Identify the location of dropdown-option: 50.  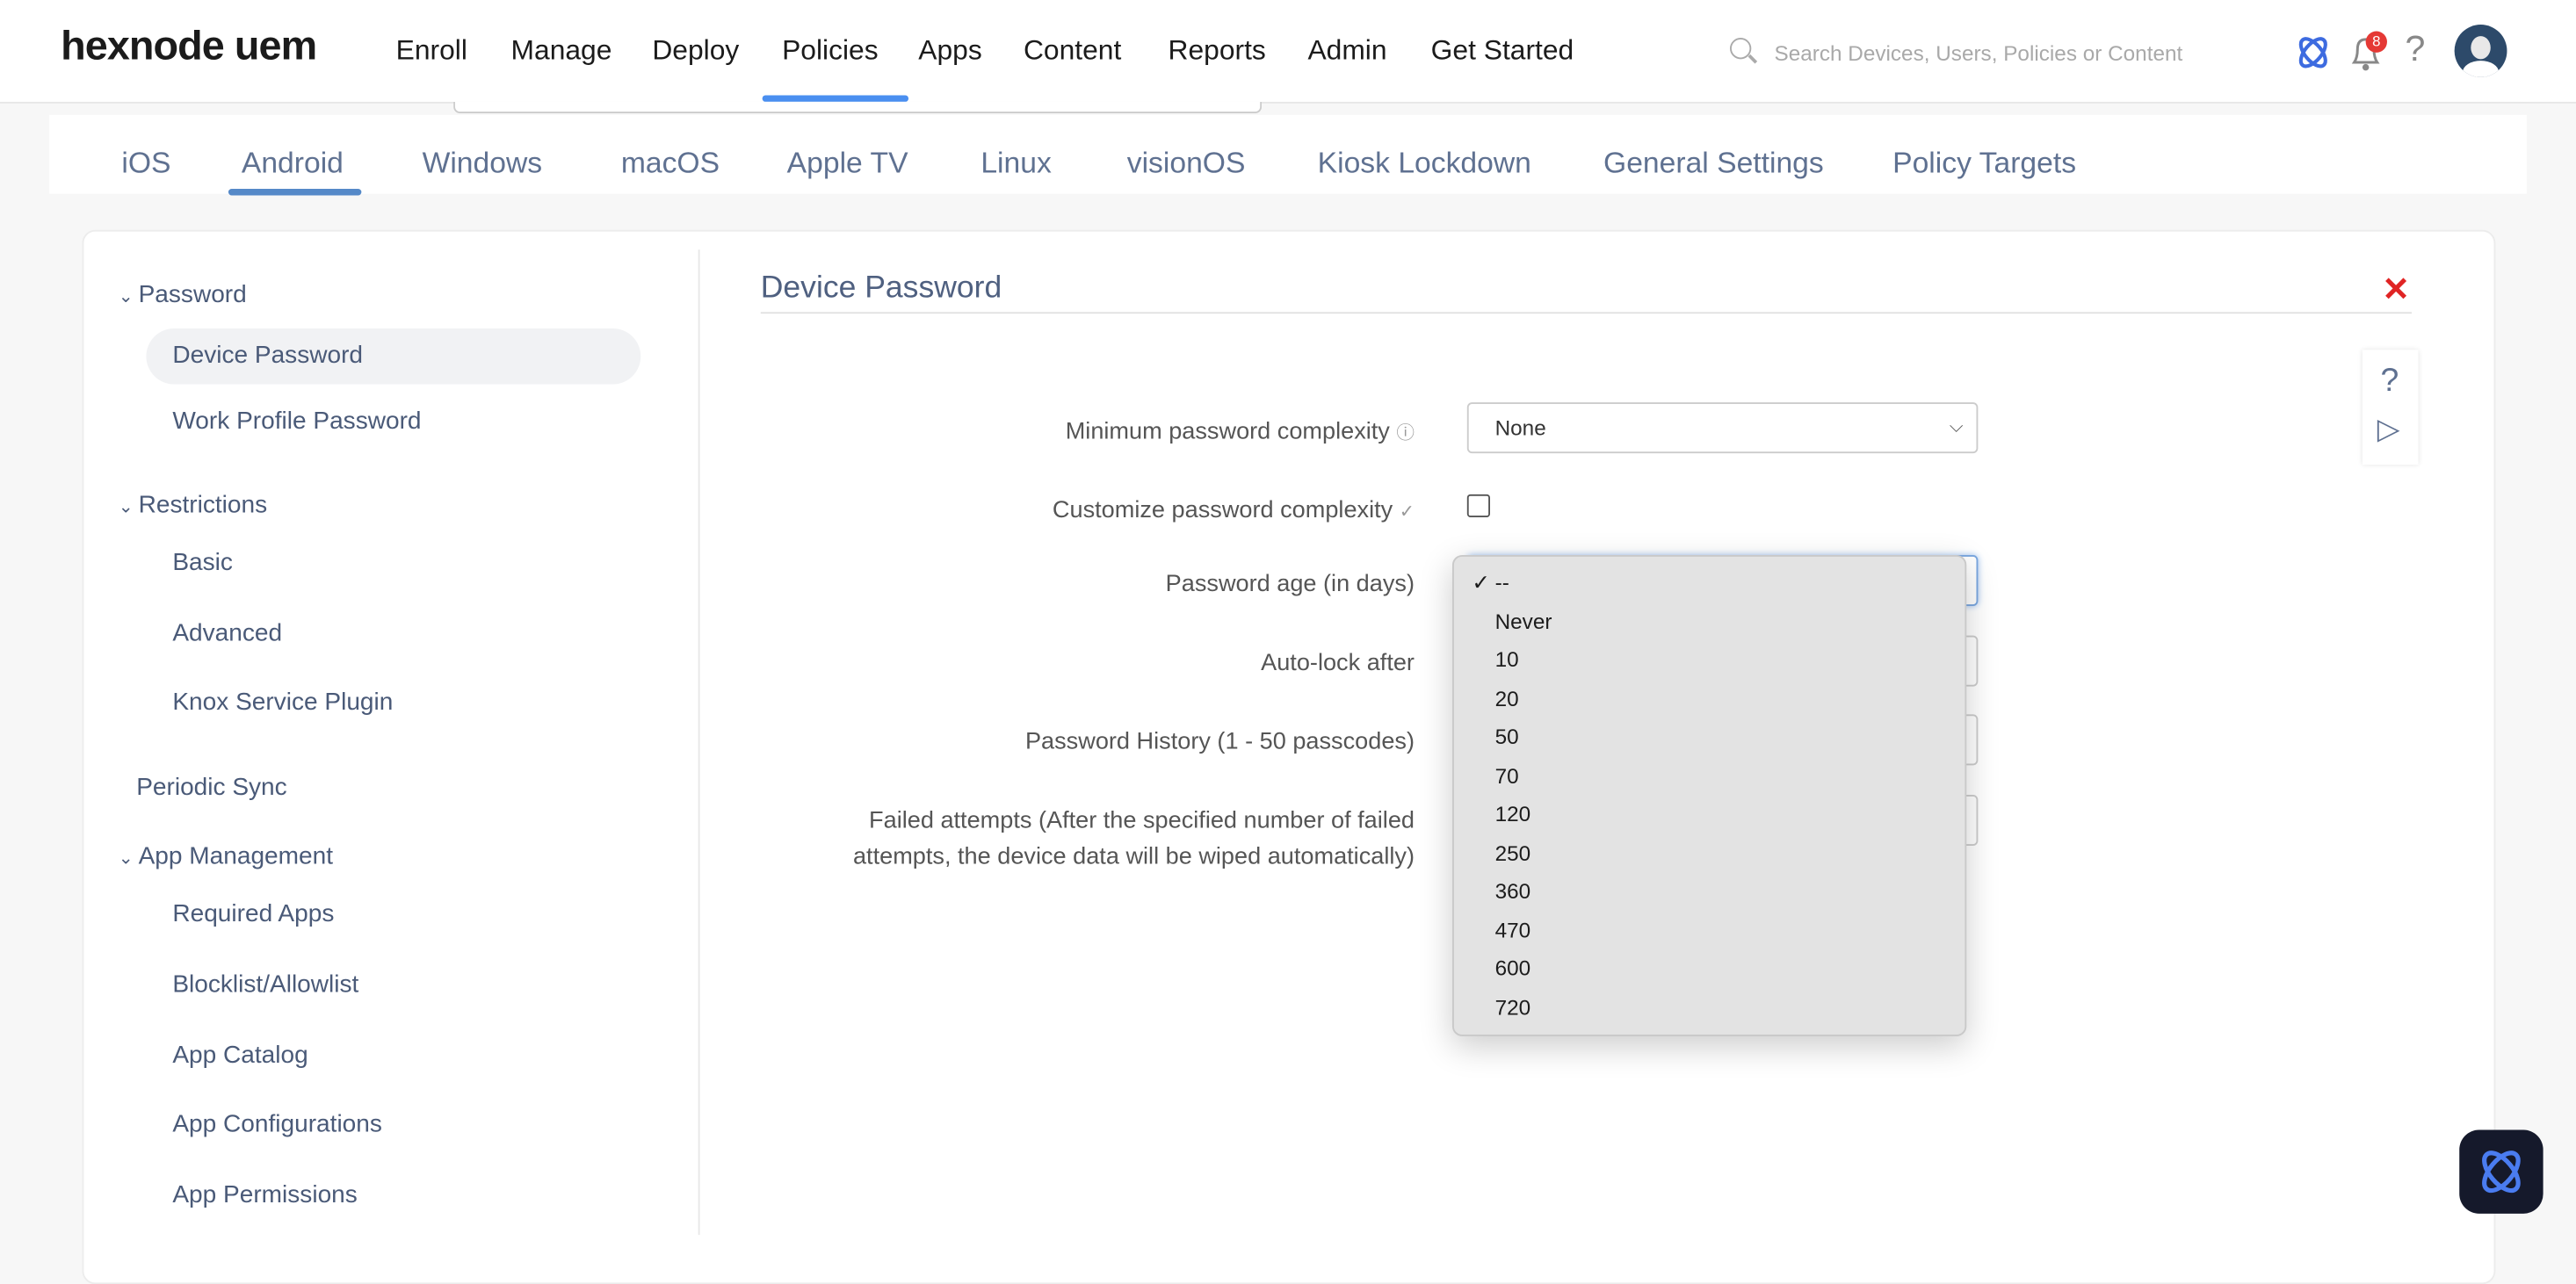
(1507, 737).